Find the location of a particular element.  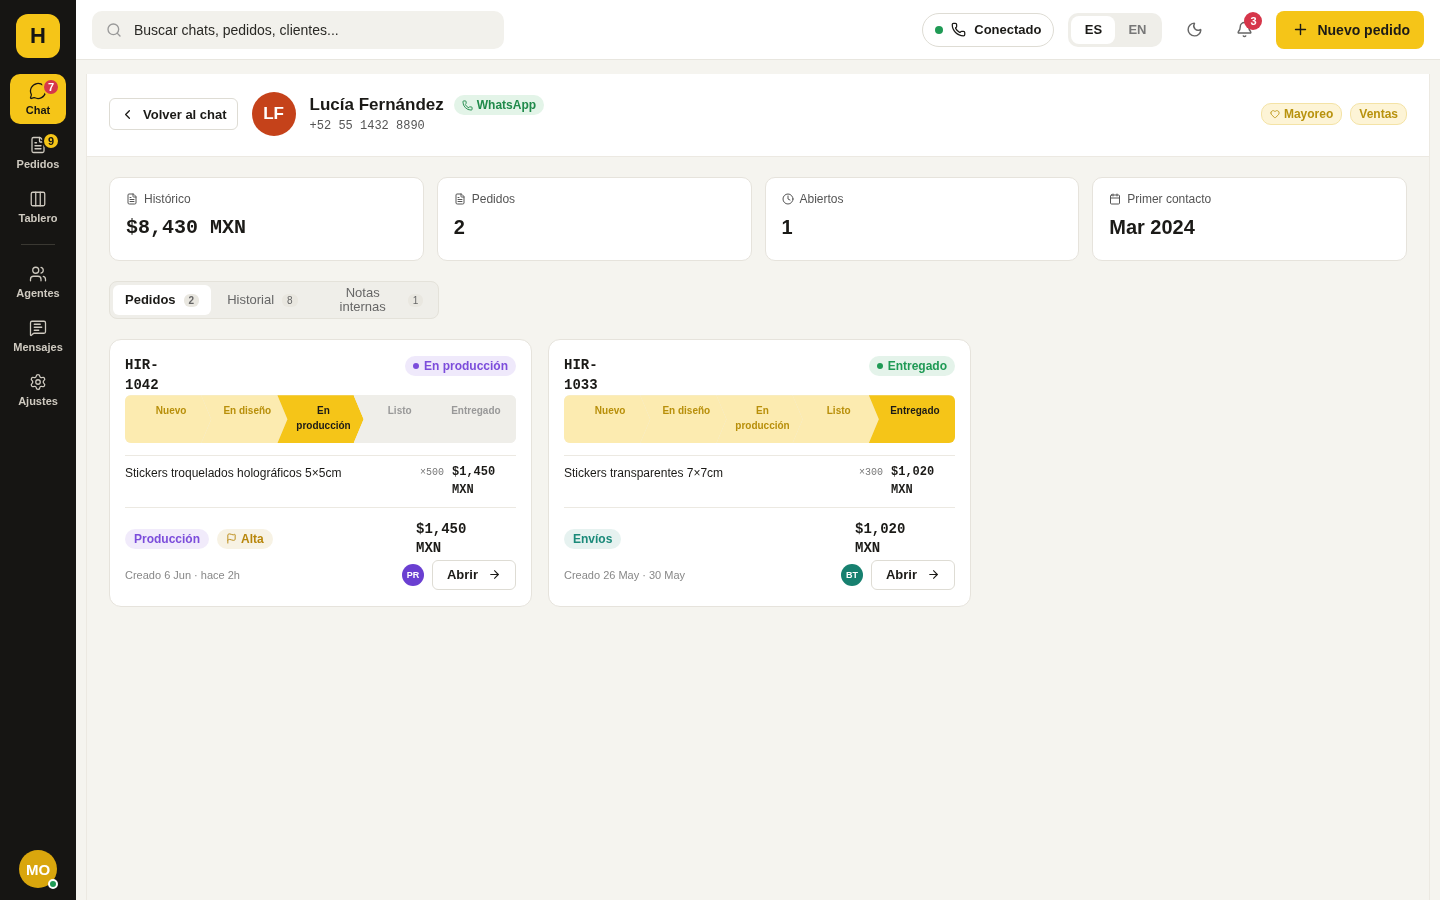

order-total: $1,450 MXN is located at coordinates (442, 538).